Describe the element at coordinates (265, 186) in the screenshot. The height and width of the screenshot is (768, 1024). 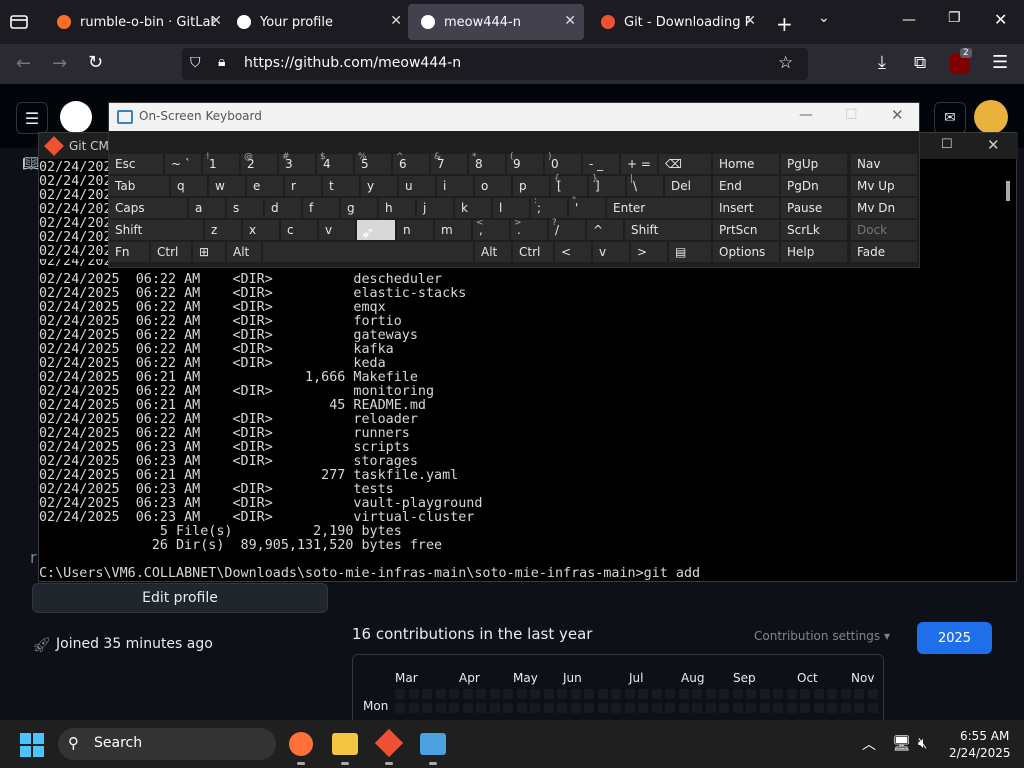
I see `osk-key: e` at that location.